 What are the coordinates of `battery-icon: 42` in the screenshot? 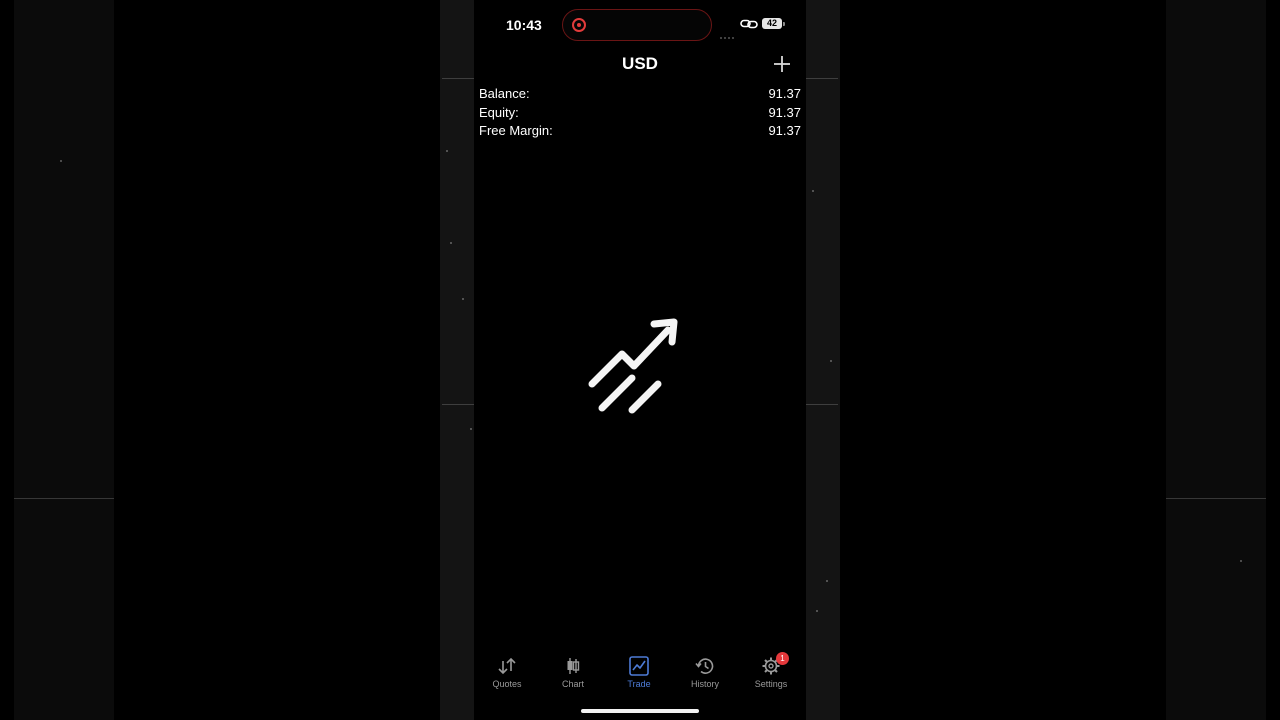 It's located at (773, 23).